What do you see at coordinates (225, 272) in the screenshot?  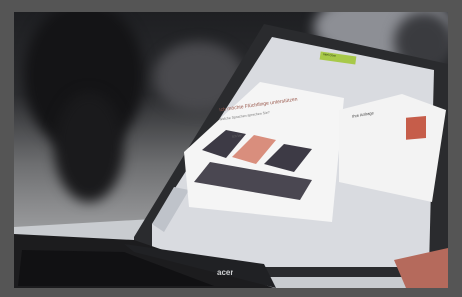 I see `laptop-brand-logo: acer` at bounding box center [225, 272].